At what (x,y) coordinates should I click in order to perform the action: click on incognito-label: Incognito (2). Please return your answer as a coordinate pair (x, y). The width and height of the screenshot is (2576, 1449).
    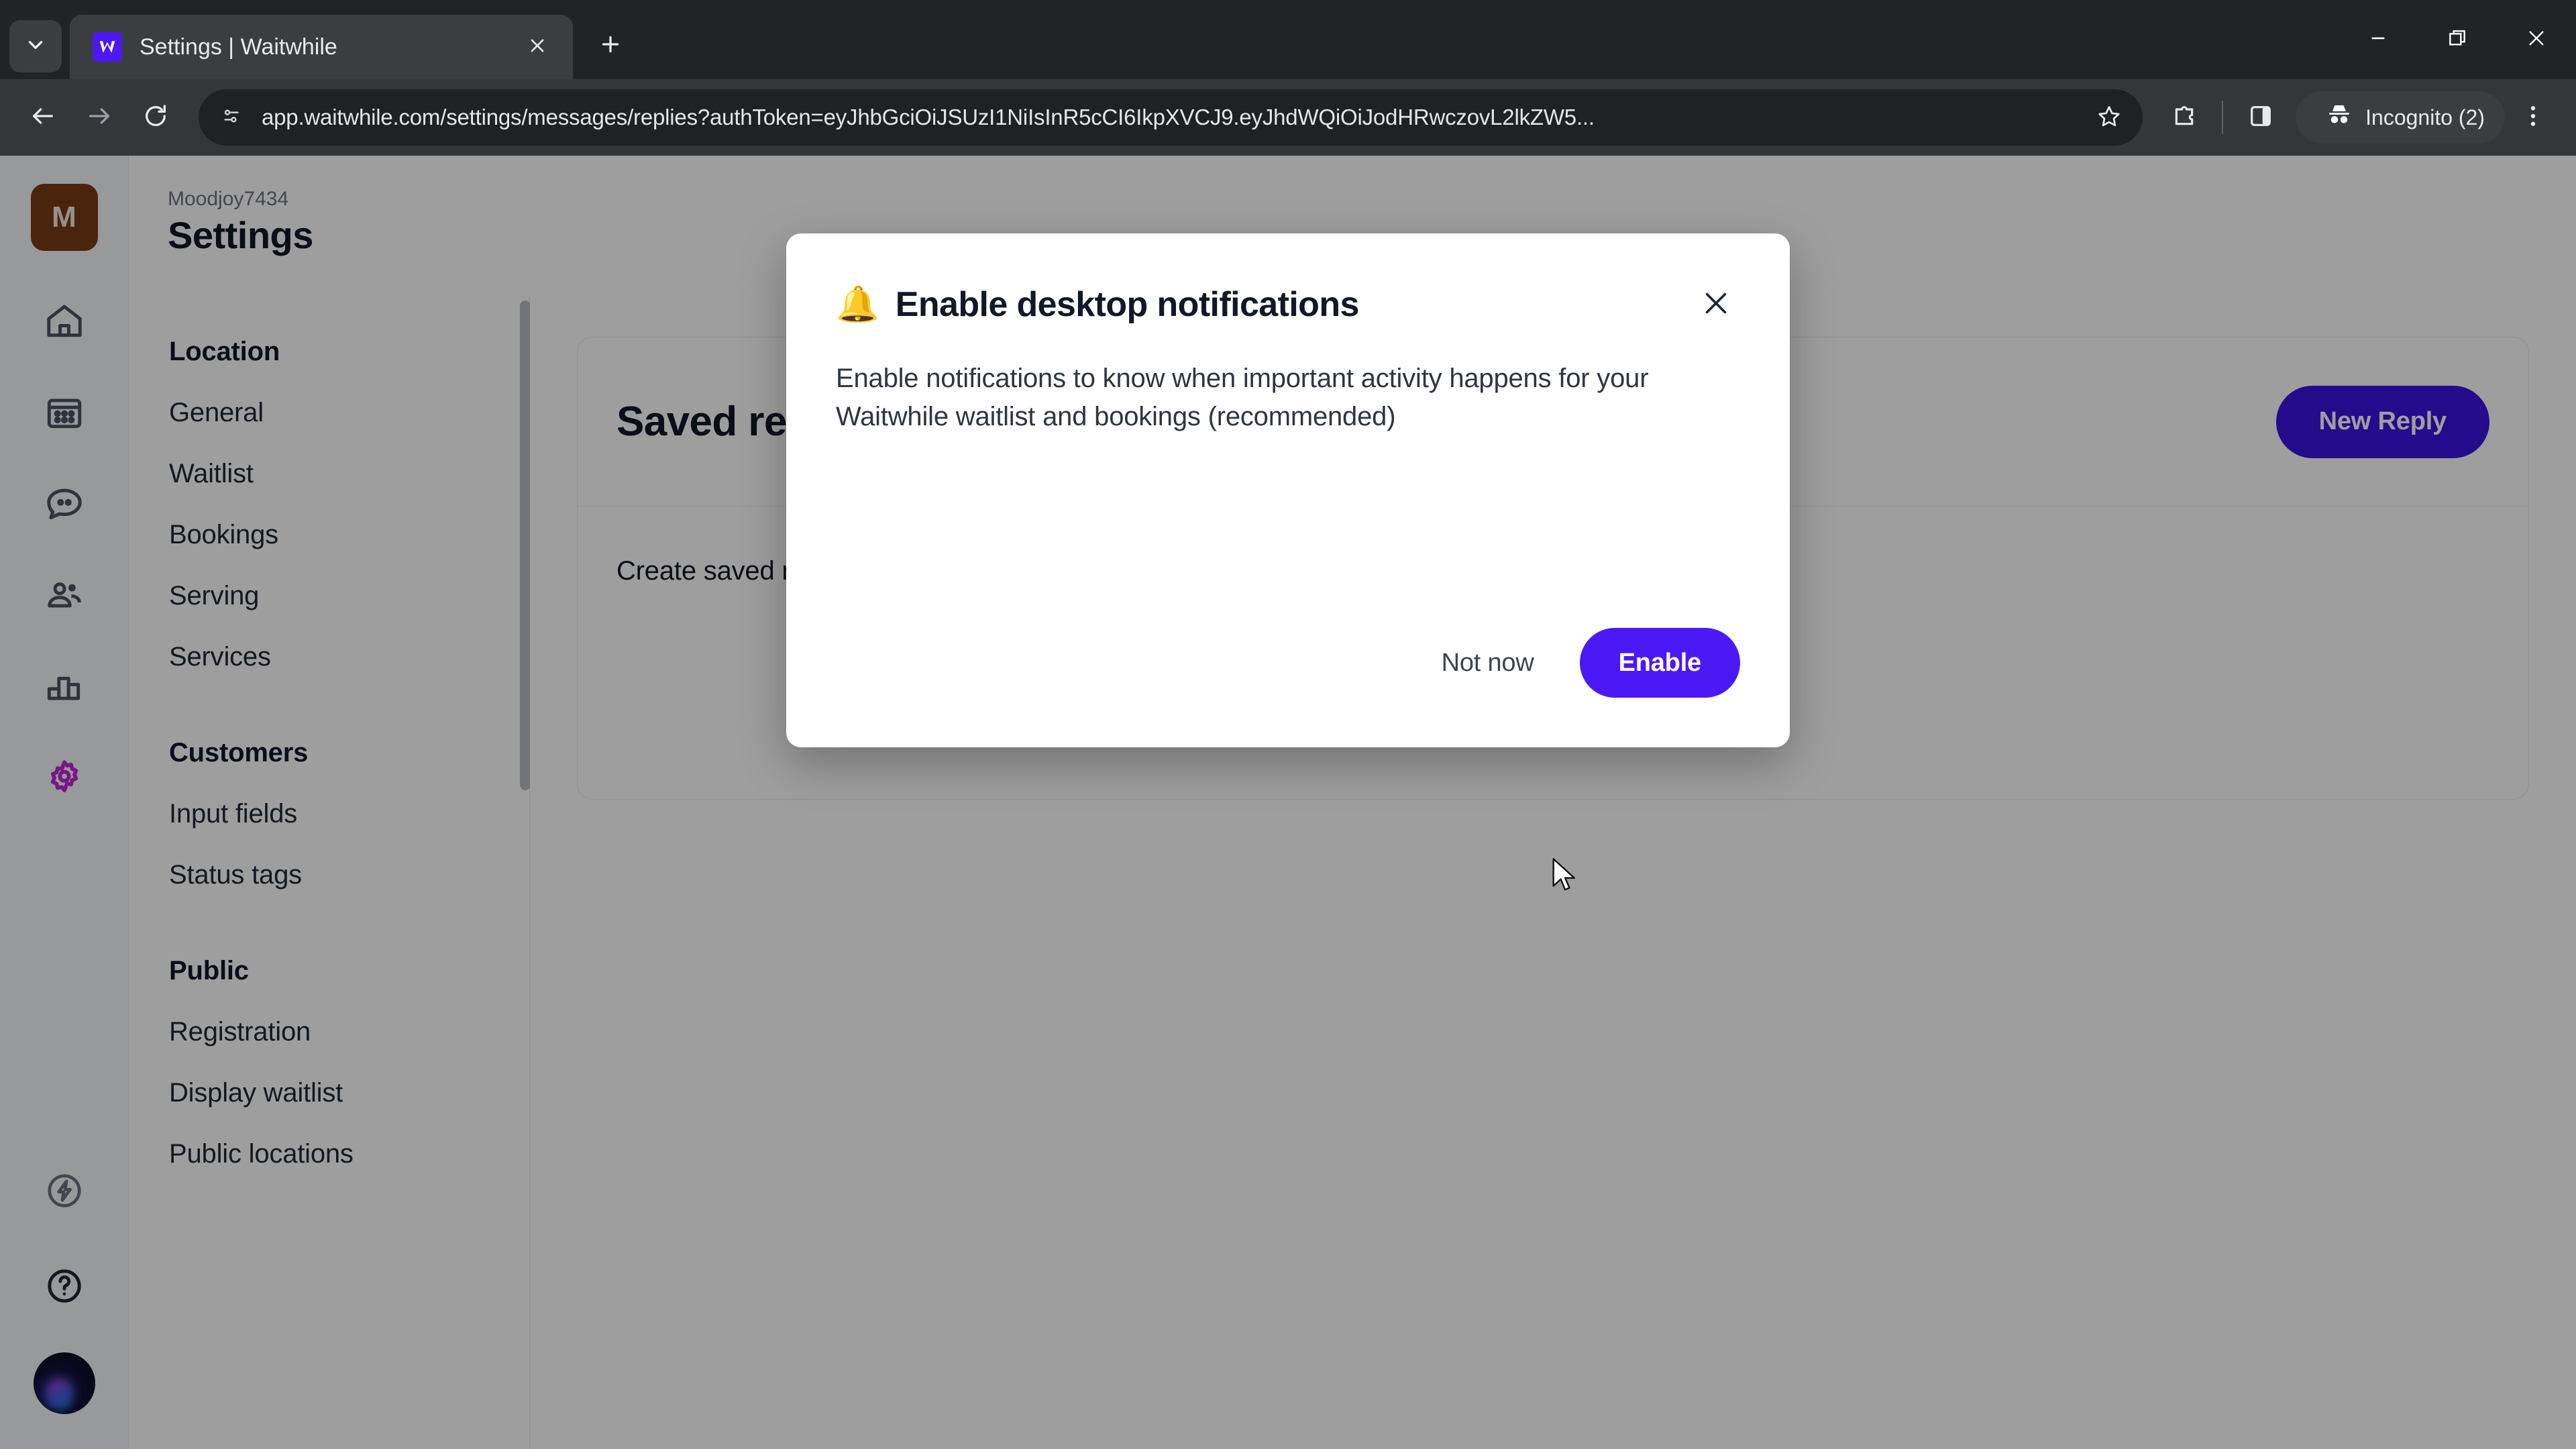
    Looking at the image, I should click on (2425, 117).